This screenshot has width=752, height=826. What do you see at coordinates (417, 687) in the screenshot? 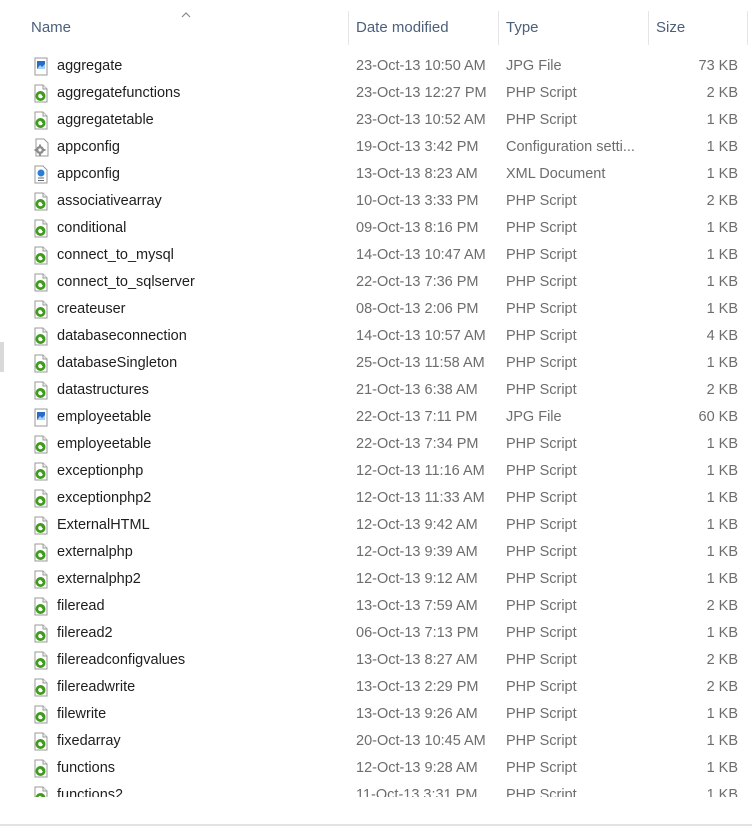
I see `file-date-modified: 13-Oct-13 2:29 PM` at bounding box center [417, 687].